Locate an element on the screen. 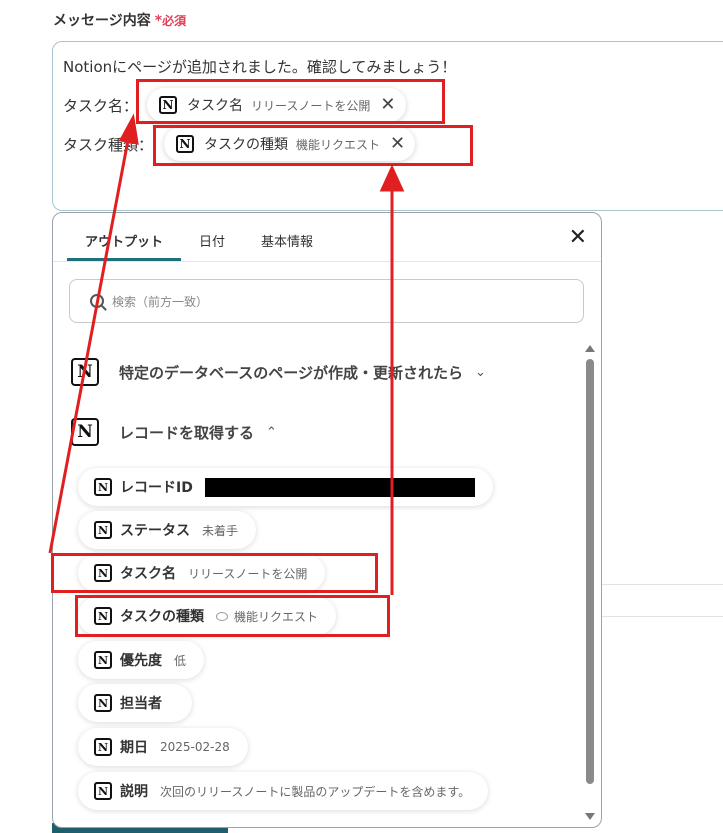 The image size is (723, 833). output-item-due-date: N 期日 2025-02-28 is located at coordinates (163, 747).